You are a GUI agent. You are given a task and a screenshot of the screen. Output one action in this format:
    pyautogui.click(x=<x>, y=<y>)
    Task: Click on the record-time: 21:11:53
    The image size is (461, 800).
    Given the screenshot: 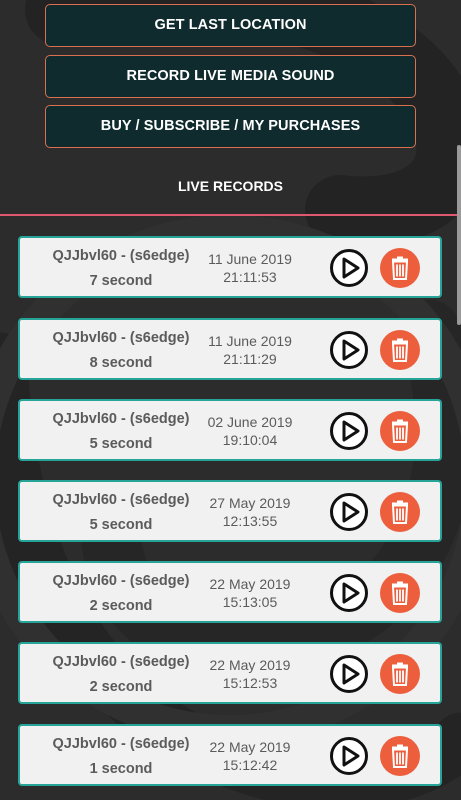 What is the action you would take?
    pyautogui.click(x=250, y=277)
    